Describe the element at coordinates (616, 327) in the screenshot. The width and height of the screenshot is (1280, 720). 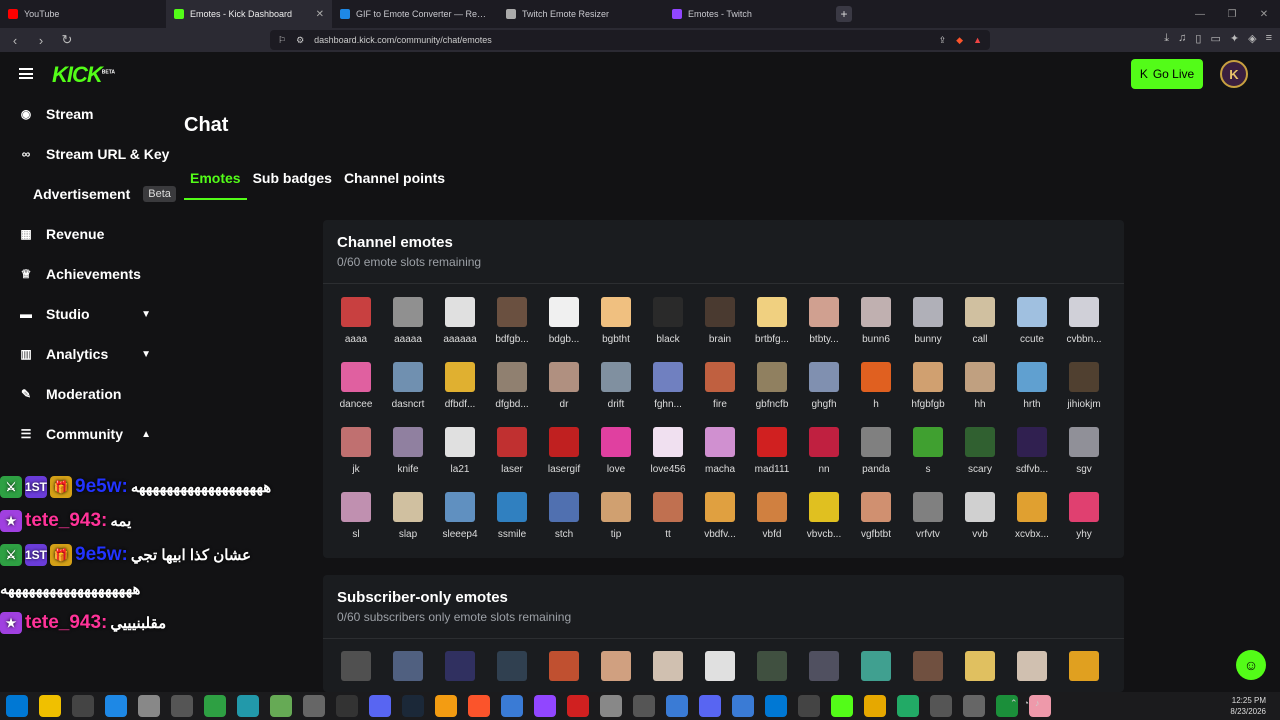
I see `emote-item: bgbtht` at that location.